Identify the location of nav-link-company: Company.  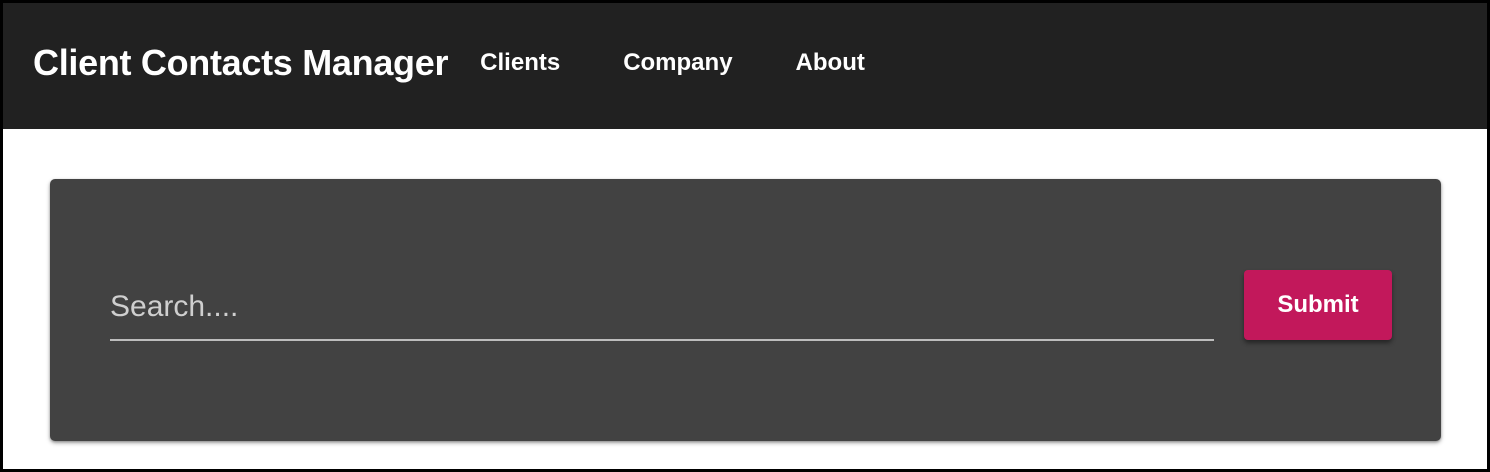
(677, 63).